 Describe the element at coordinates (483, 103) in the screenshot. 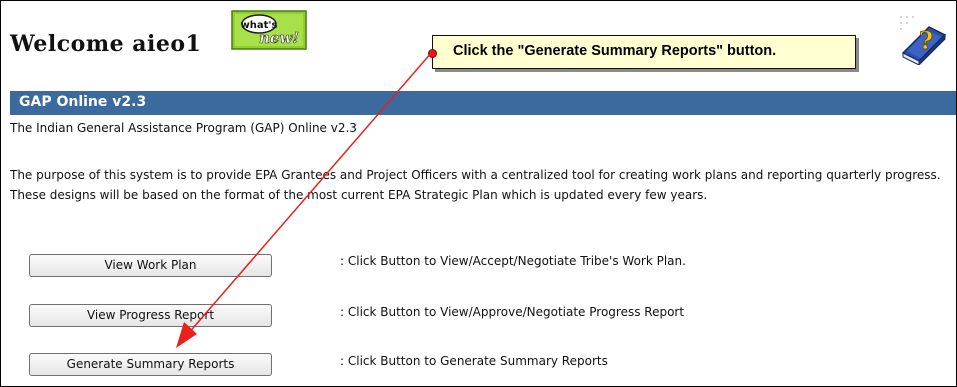

I see `app-title-bar: GAP Online v2.3` at that location.